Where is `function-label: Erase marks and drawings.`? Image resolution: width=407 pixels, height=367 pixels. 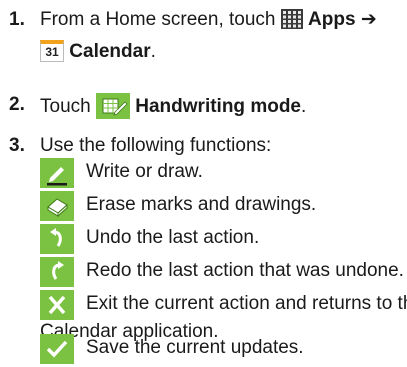
function-label: Erase marks and drawings. is located at coordinates (201, 204).